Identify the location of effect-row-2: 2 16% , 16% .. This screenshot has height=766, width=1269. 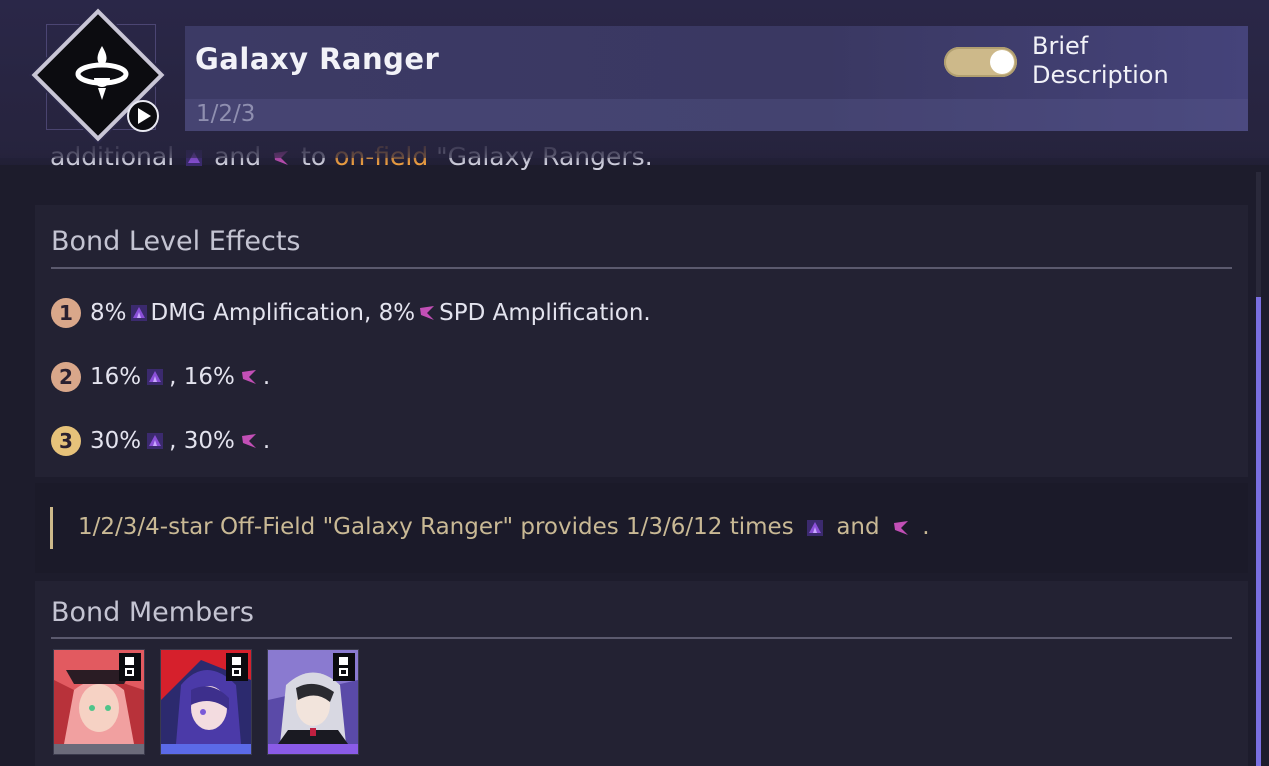
(160, 377).